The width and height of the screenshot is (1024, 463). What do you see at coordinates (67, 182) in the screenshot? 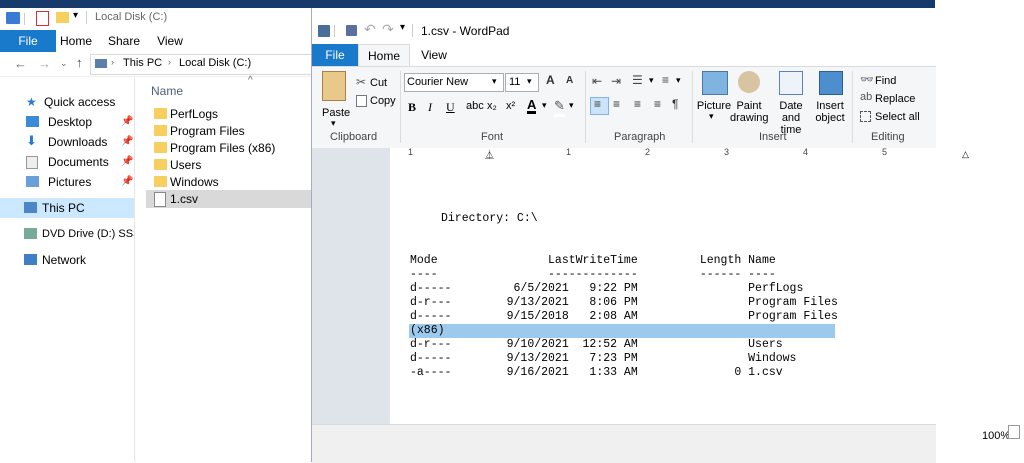
I see `nav-item-pictures: Pictures 📌` at bounding box center [67, 182].